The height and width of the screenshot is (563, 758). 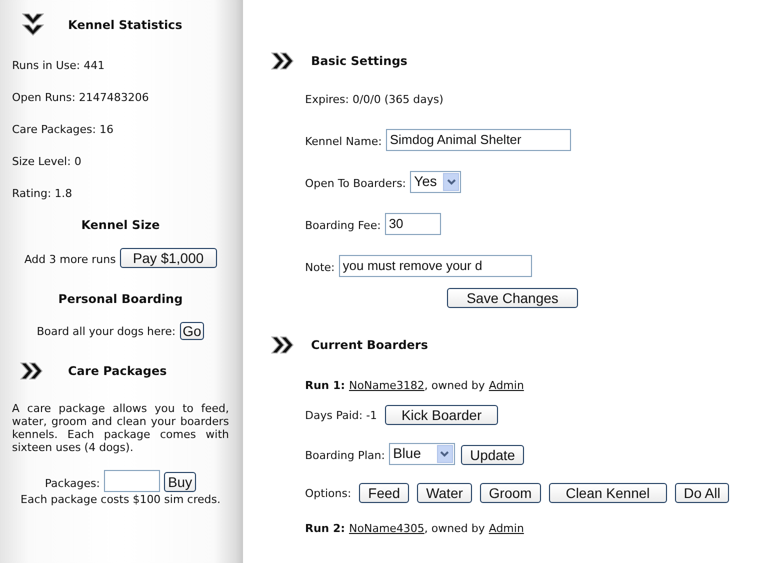 I want to click on section-heading: Kennel Size, so click(x=120, y=225).